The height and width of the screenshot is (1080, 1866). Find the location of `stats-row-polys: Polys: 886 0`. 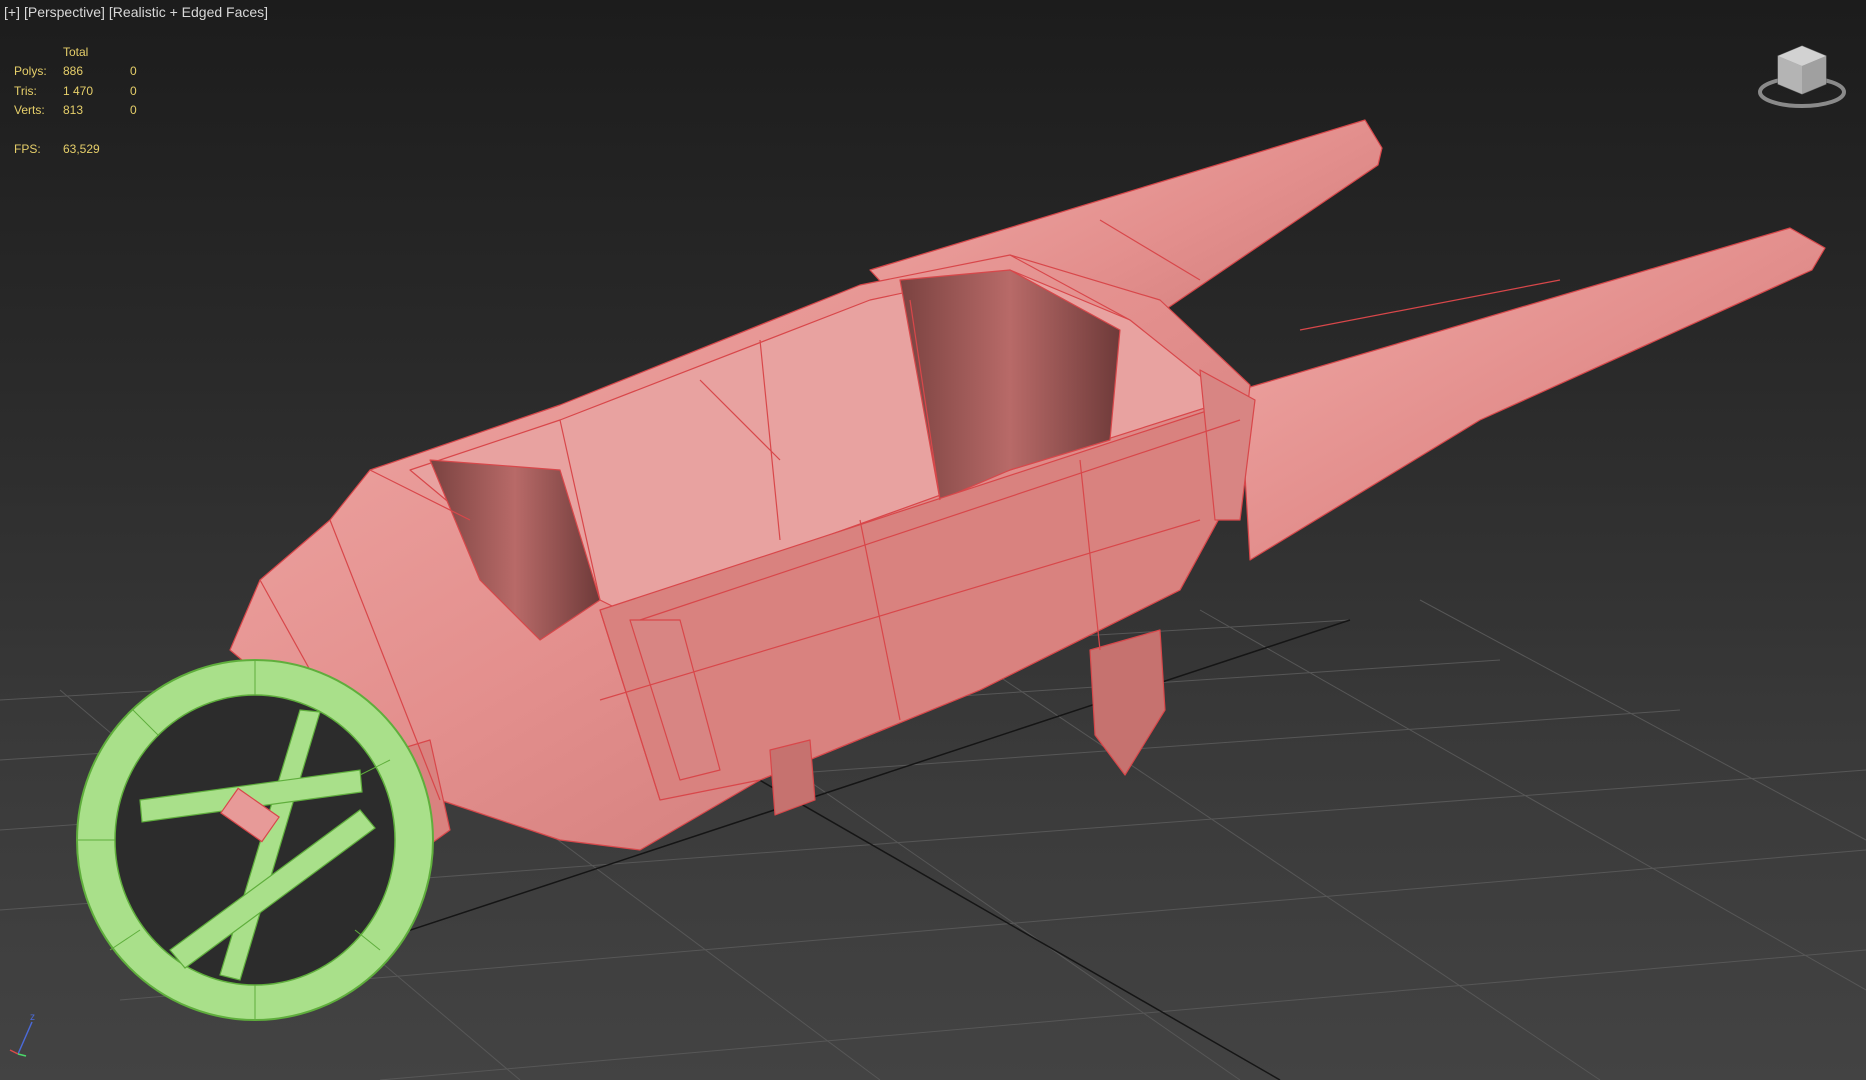

stats-row-polys: Polys: 886 0 is located at coordinates (92, 72).